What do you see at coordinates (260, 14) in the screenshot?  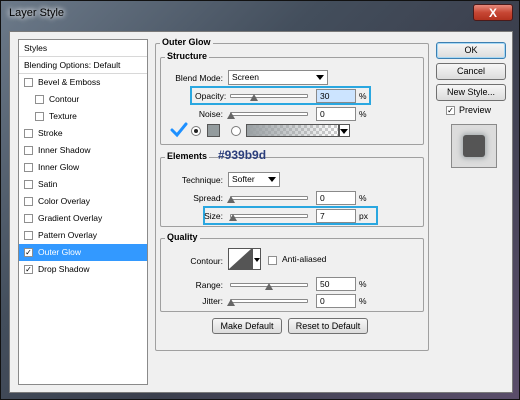 I see `title-bar: Layer Style X` at bounding box center [260, 14].